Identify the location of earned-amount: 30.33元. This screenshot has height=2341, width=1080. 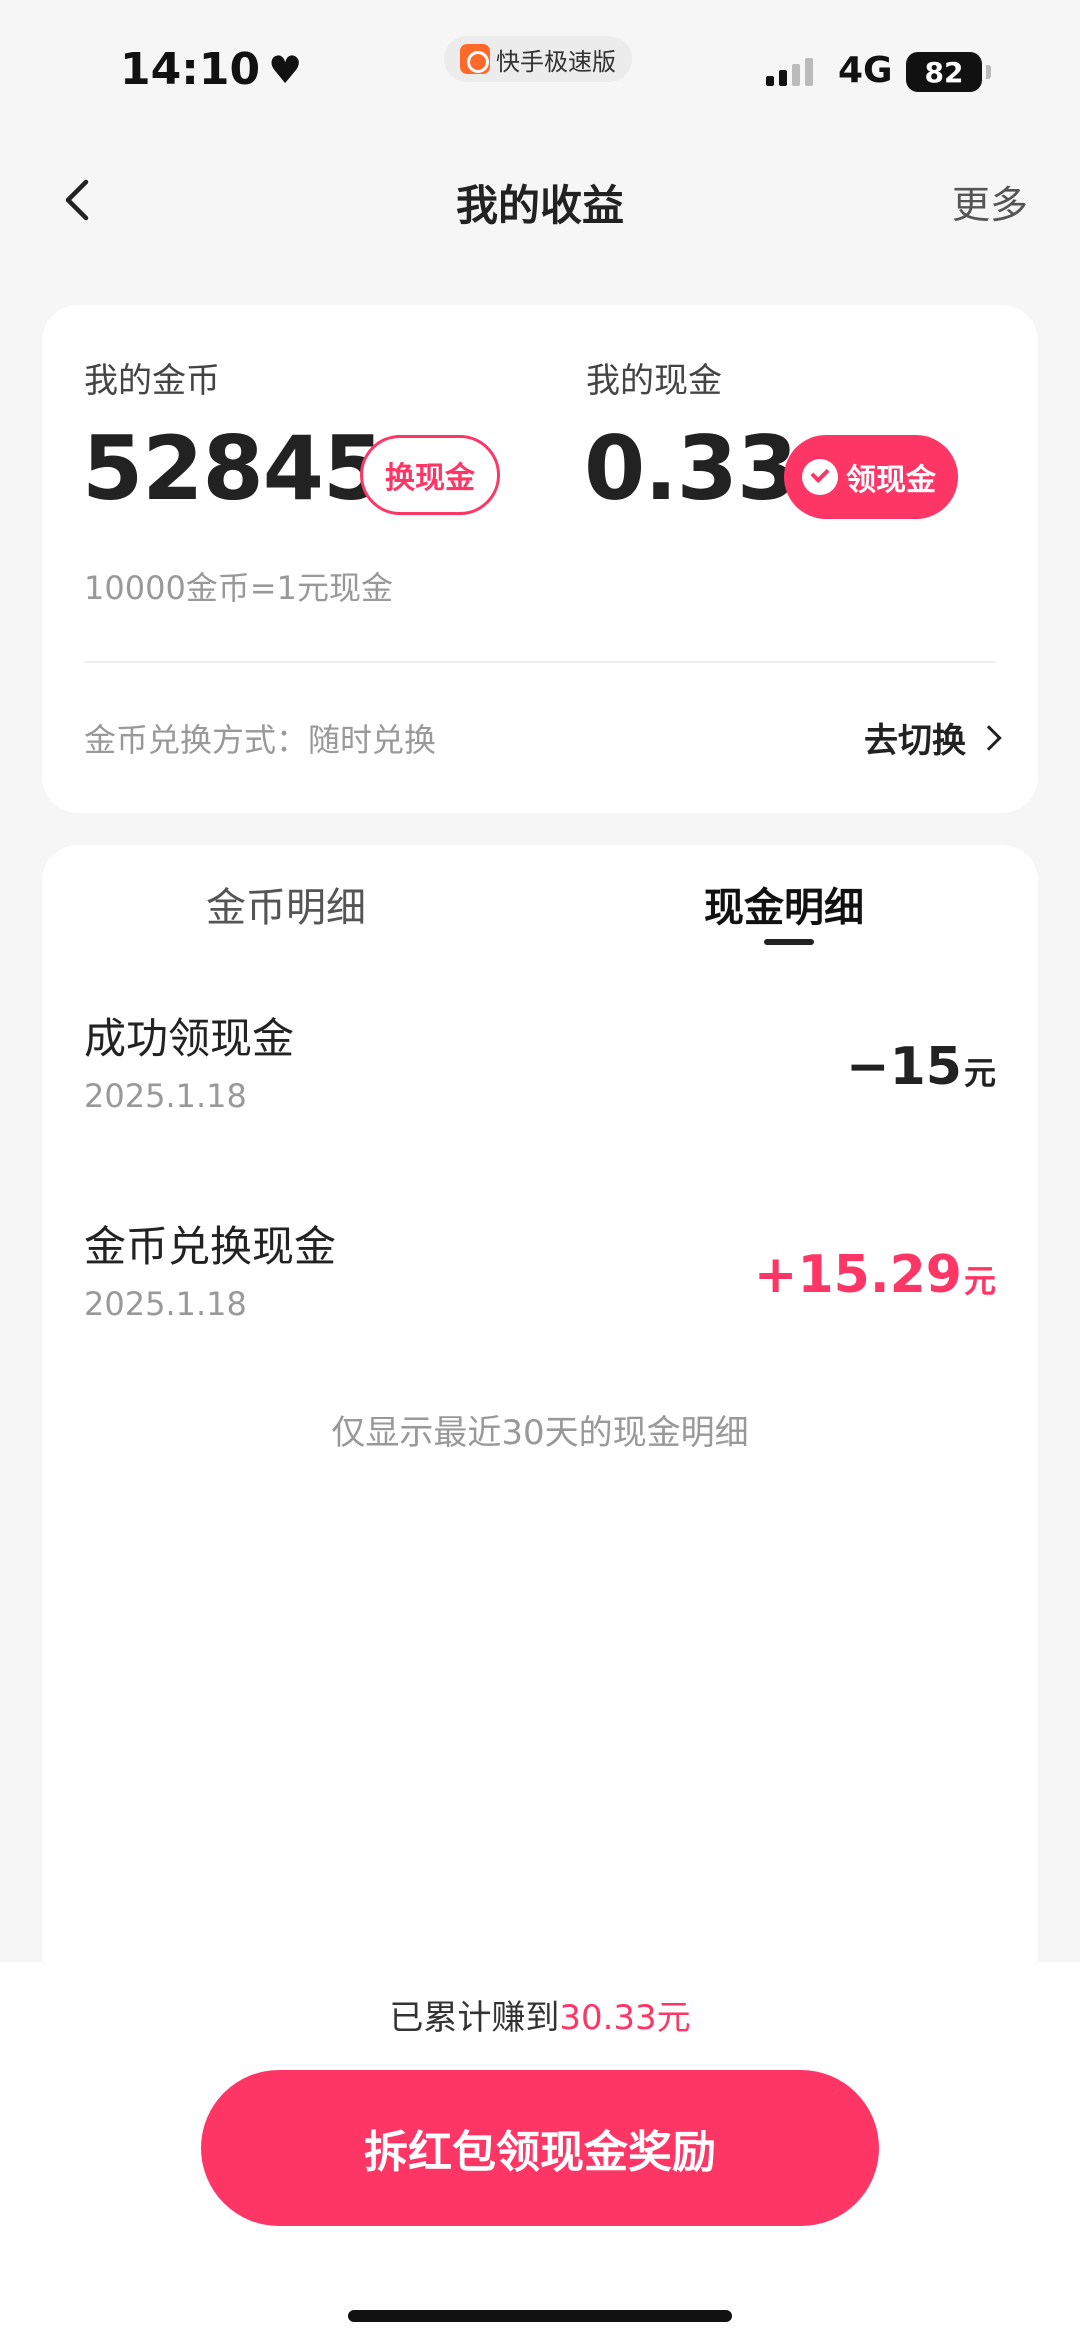
(625, 2018).